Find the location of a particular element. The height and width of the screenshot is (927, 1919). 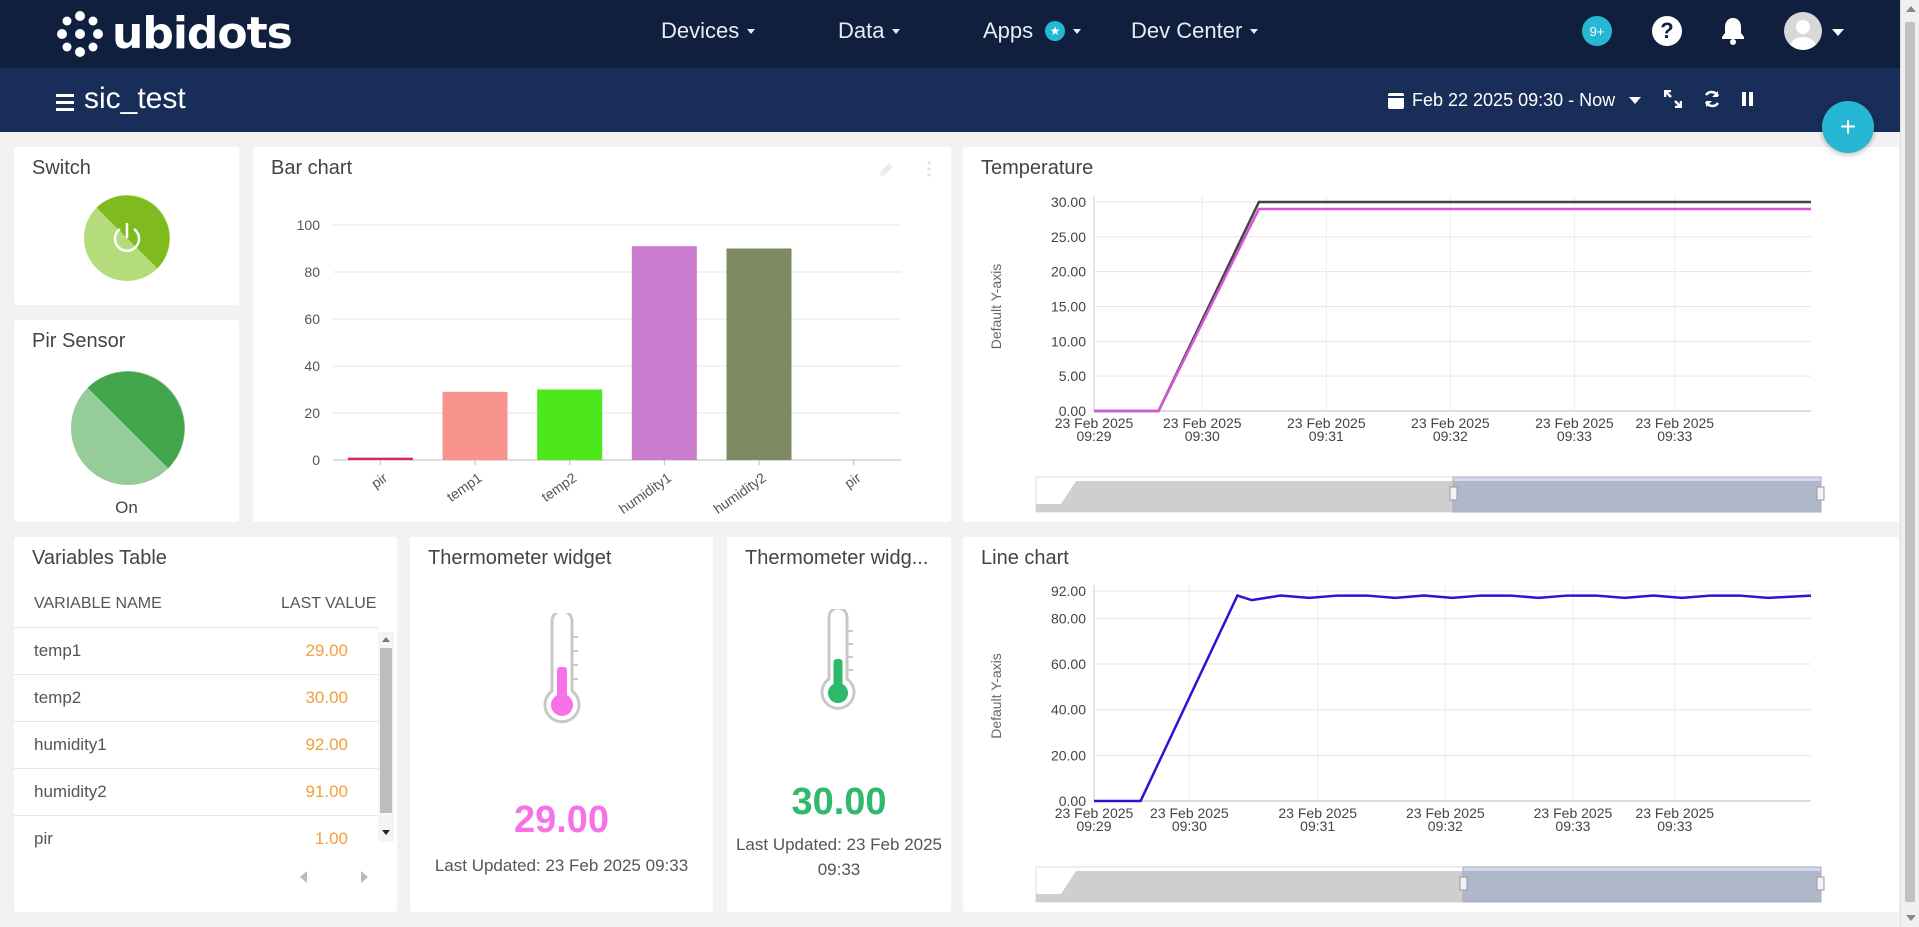

y-tick-label: 80 is located at coordinates (312, 272).